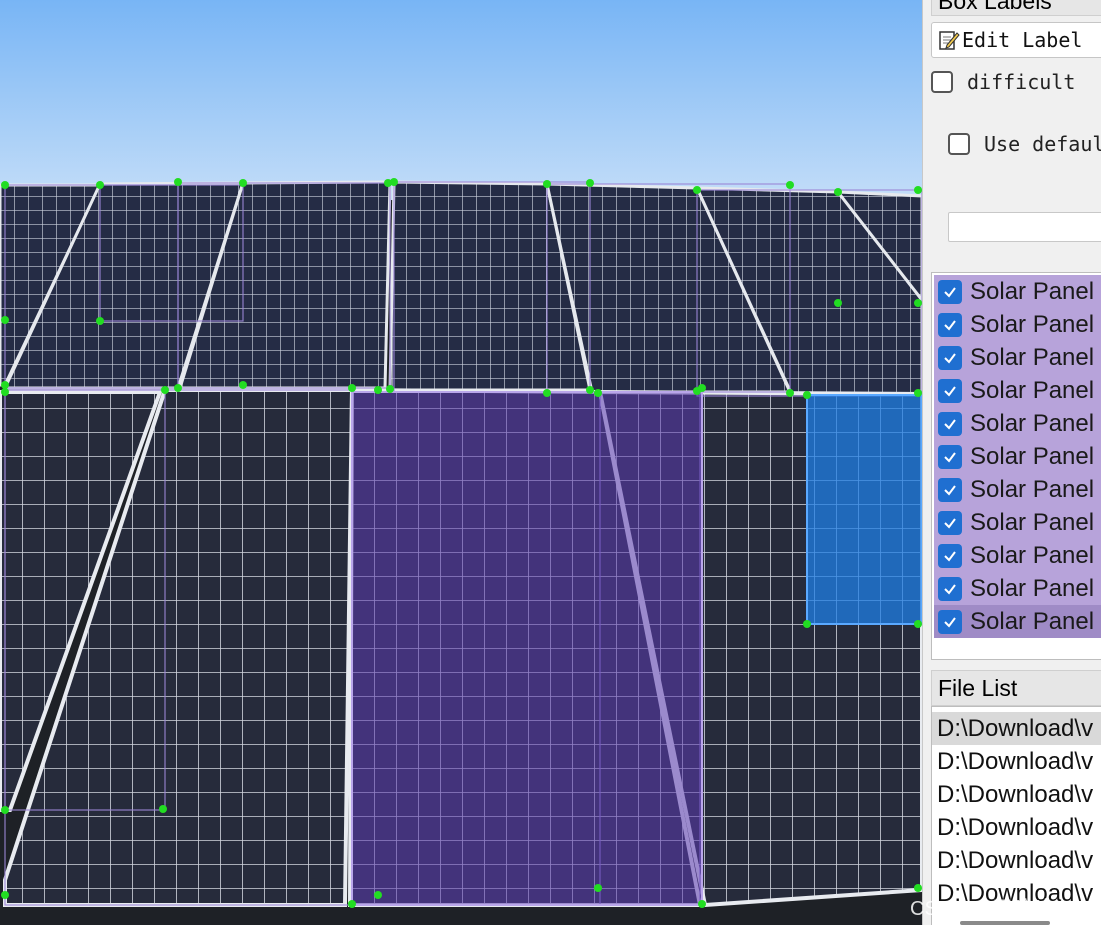 The image size is (1101, 925). What do you see at coordinates (1005, 923) in the screenshot?
I see `horizontal-scrollbar` at bounding box center [1005, 923].